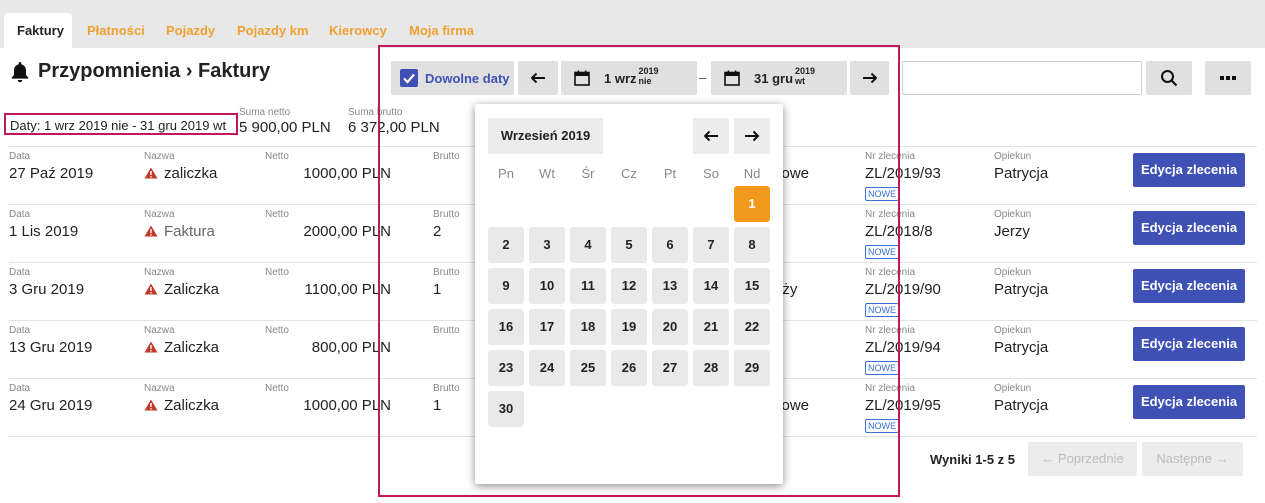 Image resolution: width=1265 pixels, height=503 pixels. I want to click on name-cell: Nazwa Zaliczka, so click(181, 399).